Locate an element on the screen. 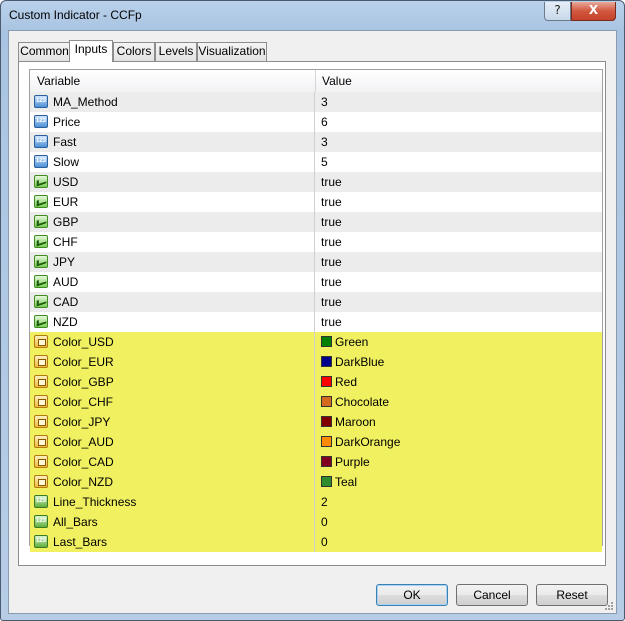 This screenshot has height=621, width=625. table-row: EUR true is located at coordinates (316, 202).